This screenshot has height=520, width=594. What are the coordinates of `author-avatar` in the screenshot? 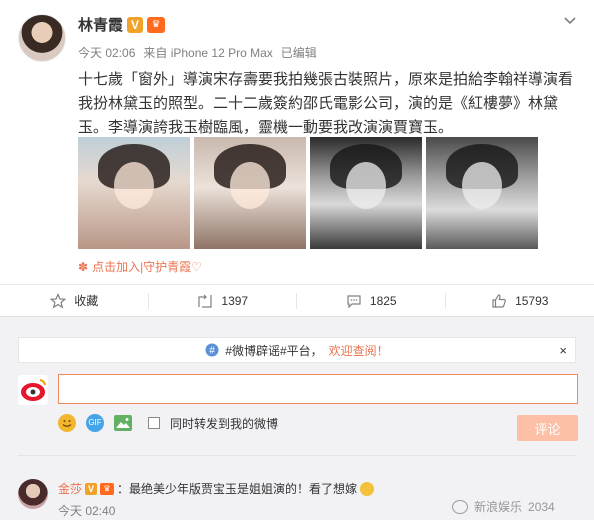 It's located at (42, 38).